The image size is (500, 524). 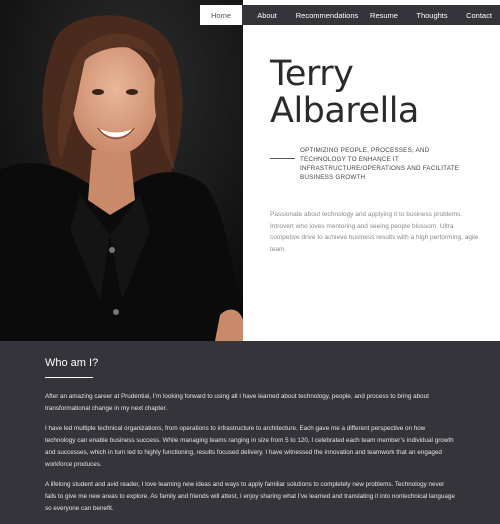 I want to click on about-title-underline, so click(x=69, y=377).